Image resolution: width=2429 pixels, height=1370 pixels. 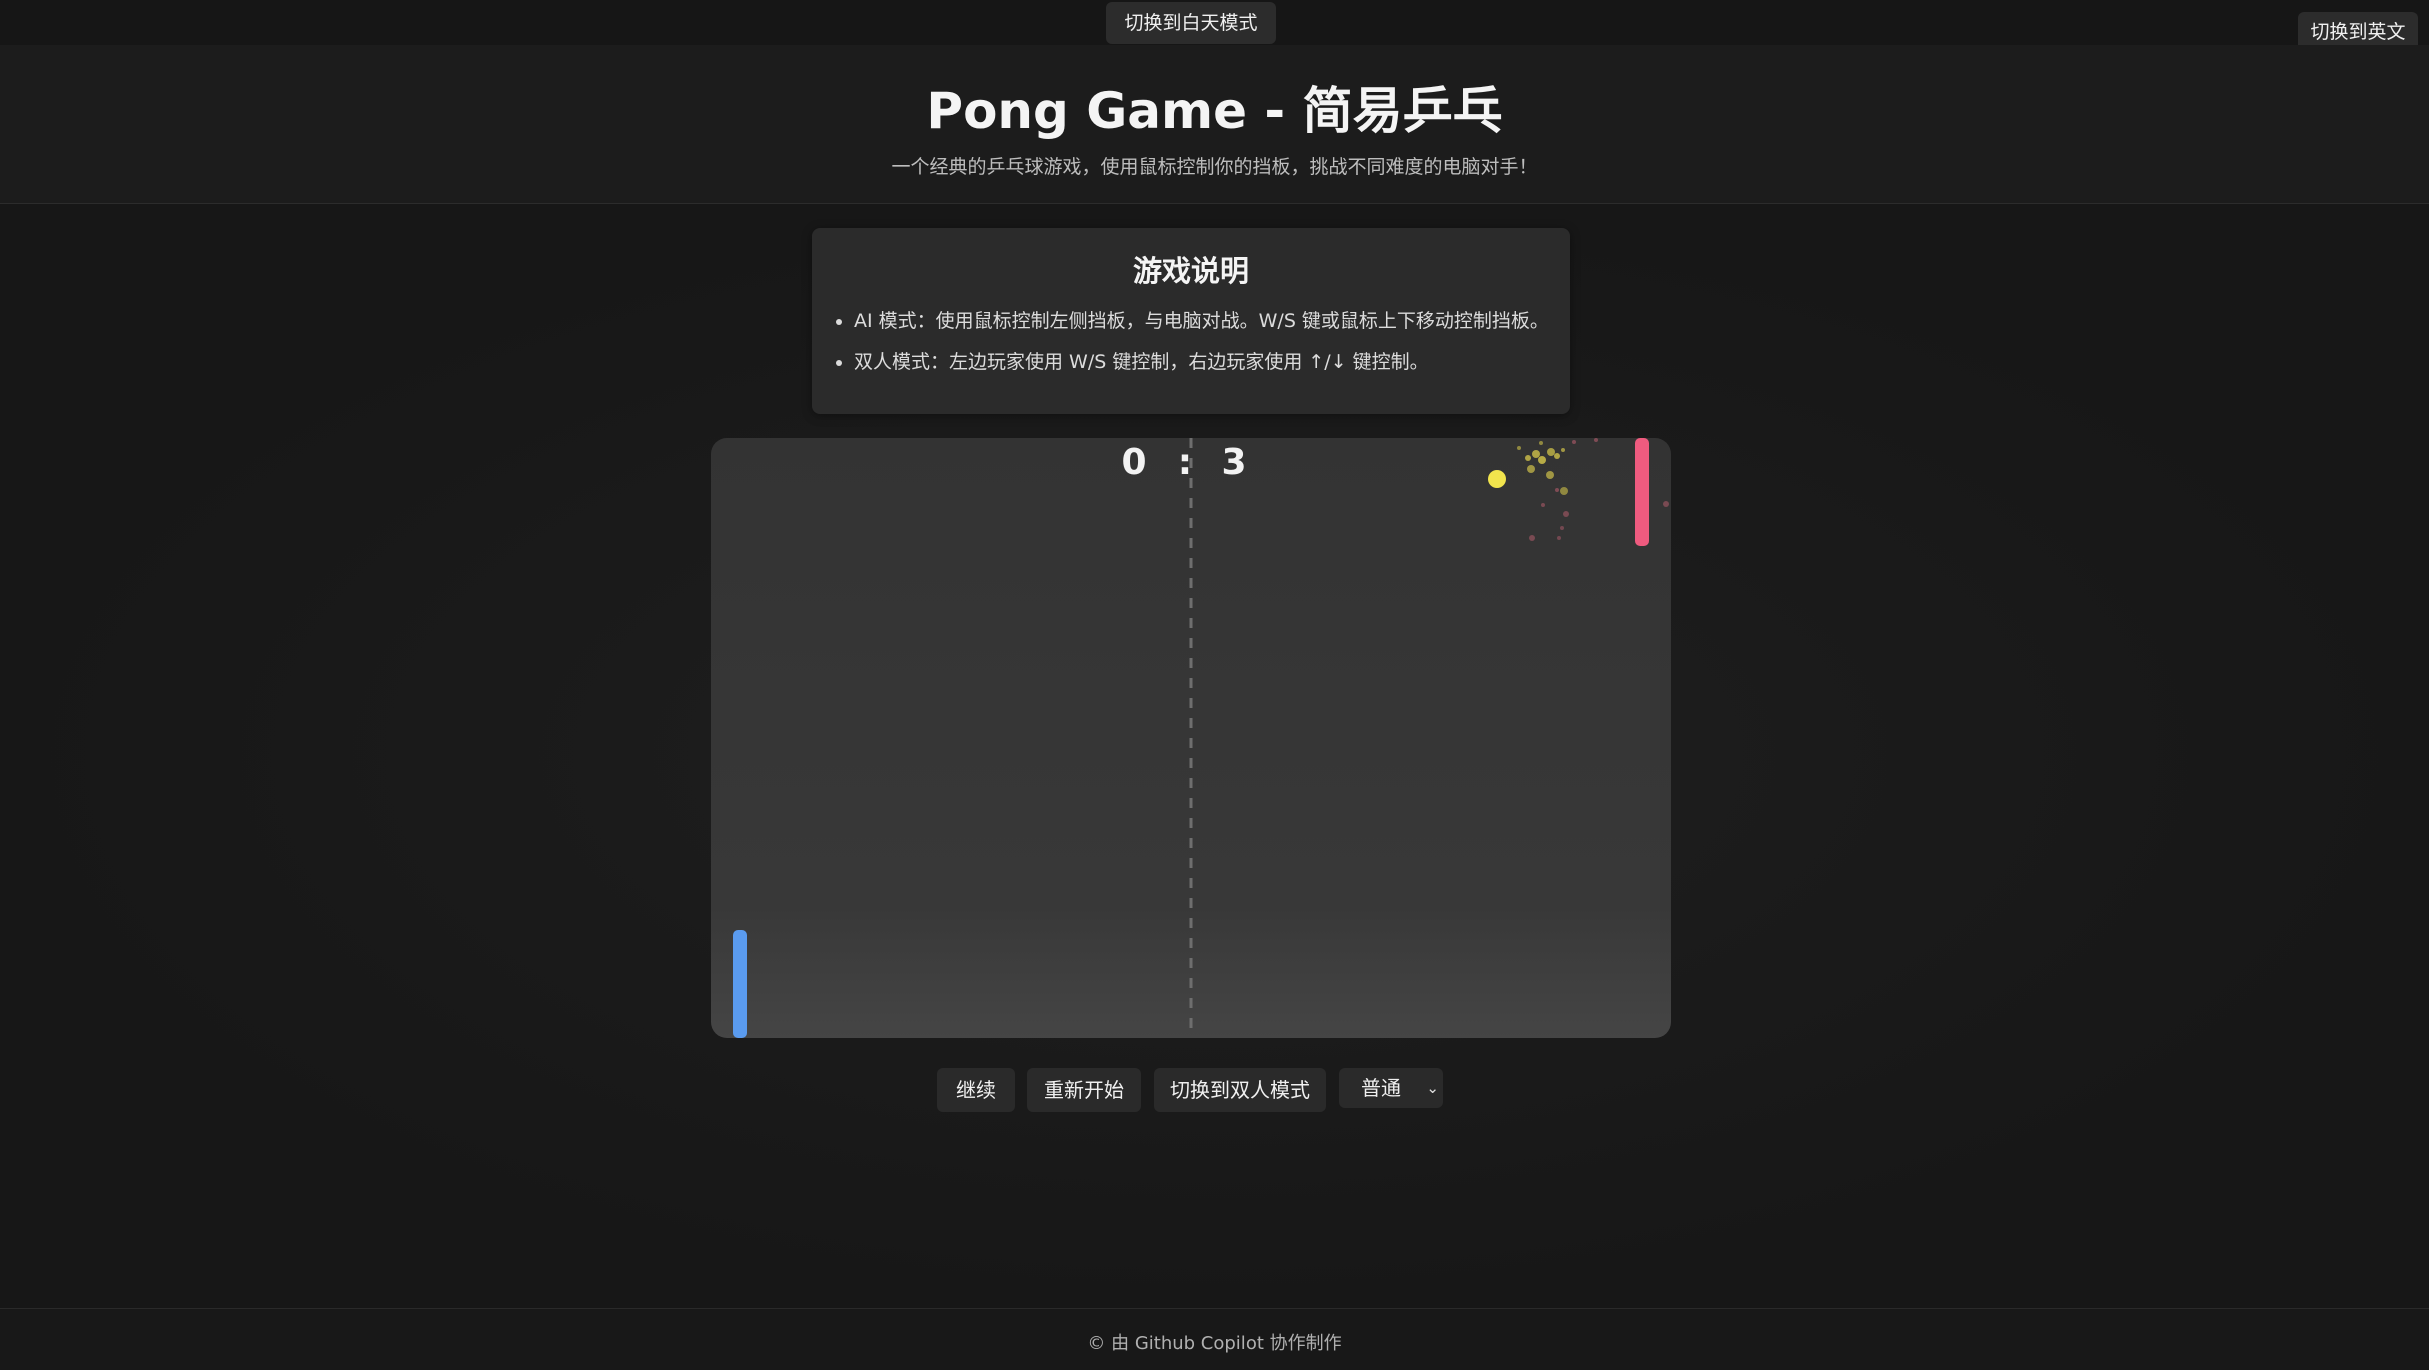 I want to click on chevron-down-icon: ⌄, so click(x=1432, y=1088).